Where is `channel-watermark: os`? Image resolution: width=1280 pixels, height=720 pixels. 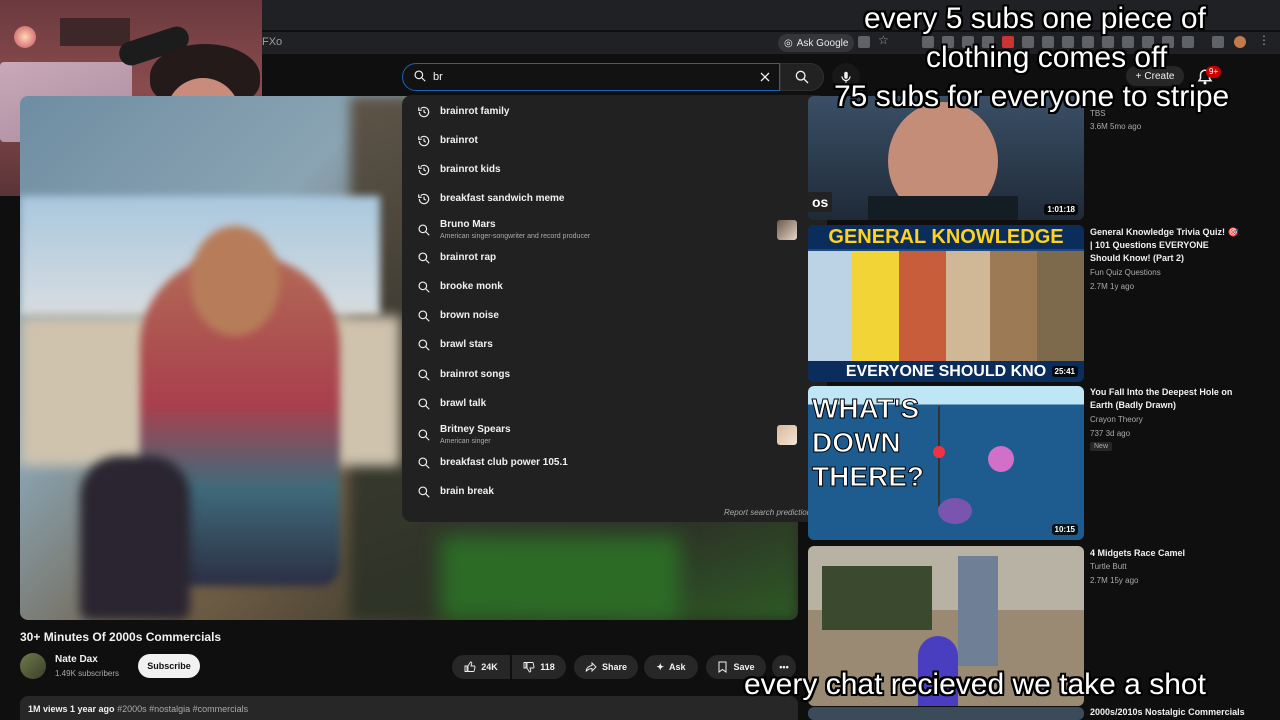
channel-watermark: os is located at coordinates (820, 202).